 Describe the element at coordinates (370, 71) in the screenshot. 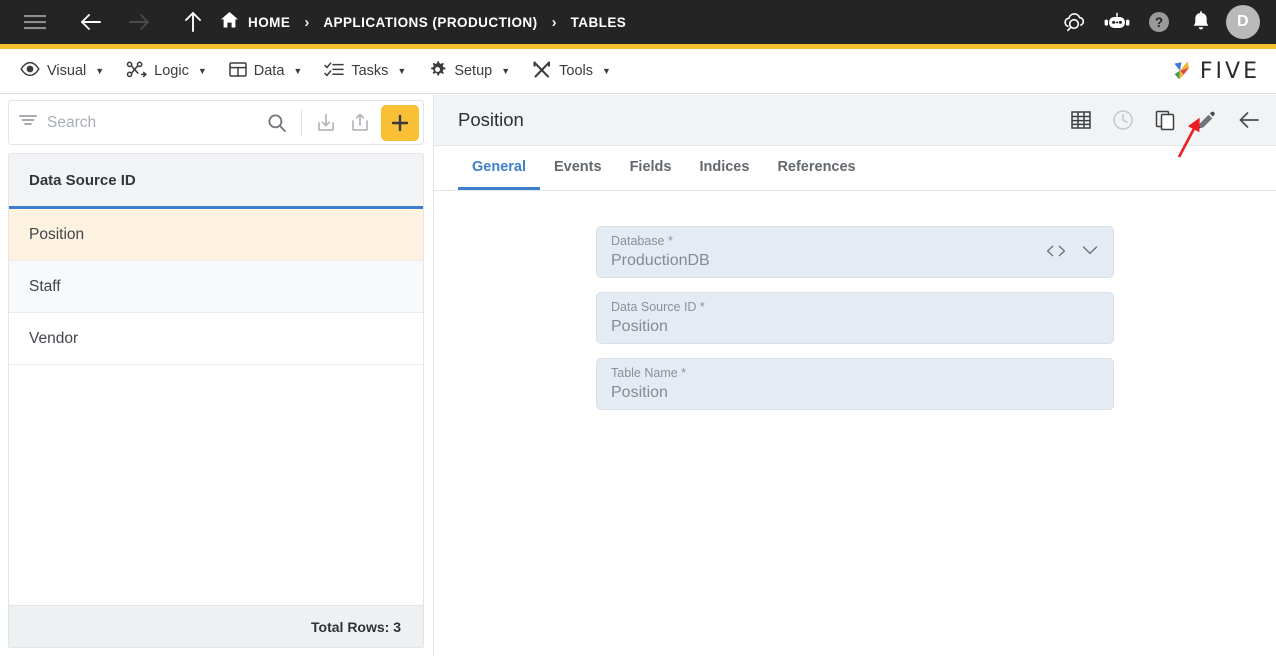

I see `menu-tasks-label: Tasks` at that location.